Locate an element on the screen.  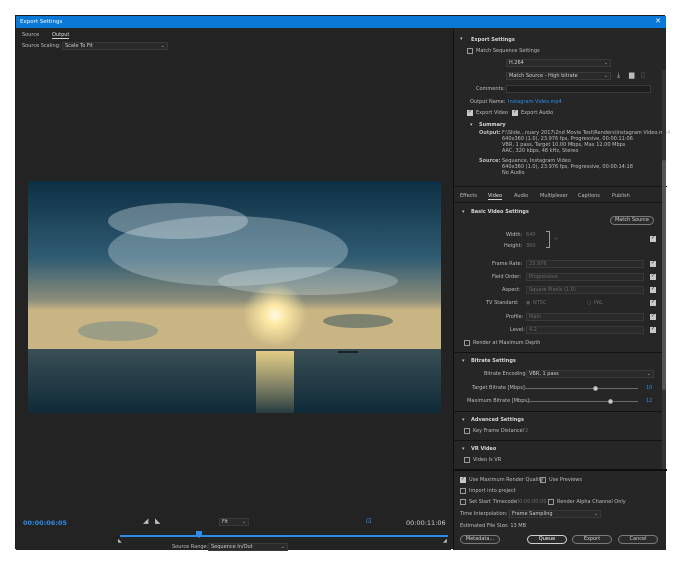
level-checkbox is located at coordinates (653, 329).